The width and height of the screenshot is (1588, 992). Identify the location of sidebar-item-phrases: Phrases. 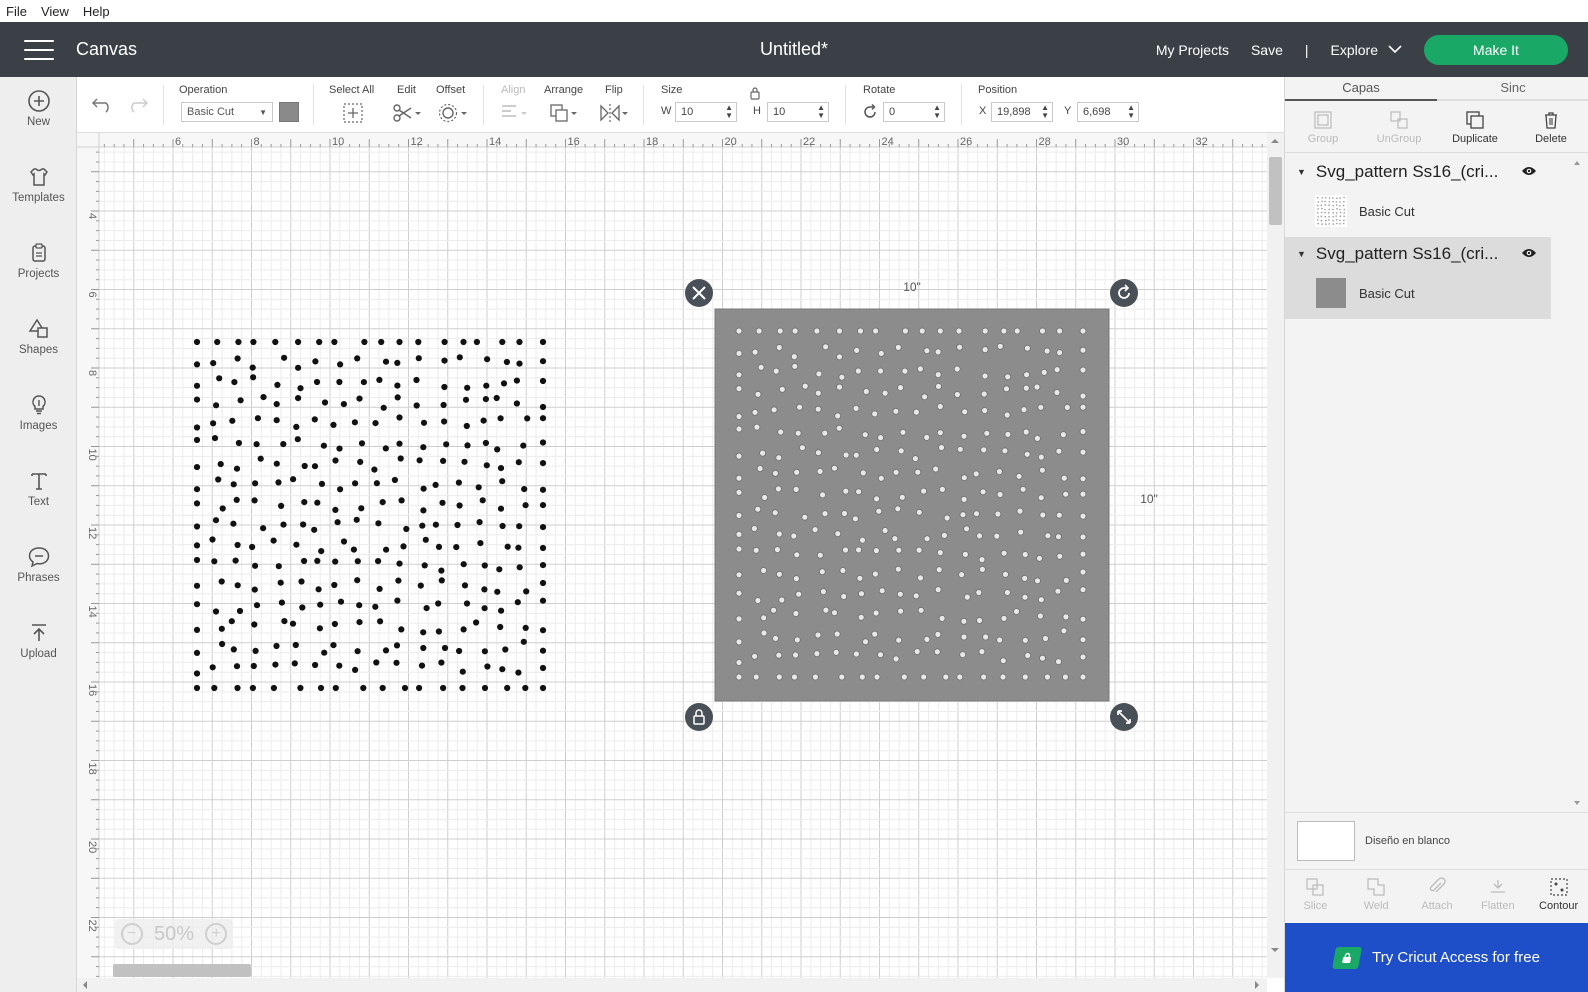
(38, 577).